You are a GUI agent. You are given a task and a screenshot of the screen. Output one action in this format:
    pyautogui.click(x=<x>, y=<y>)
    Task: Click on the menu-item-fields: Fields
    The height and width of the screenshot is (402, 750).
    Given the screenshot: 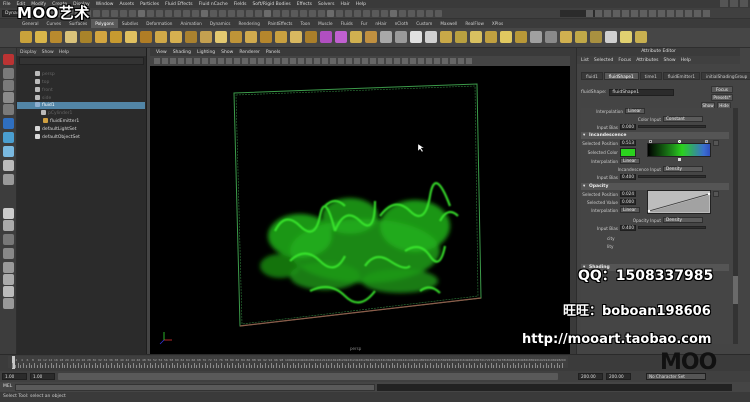 What is the action you would take?
    pyautogui.click(x=240, y=4)
    